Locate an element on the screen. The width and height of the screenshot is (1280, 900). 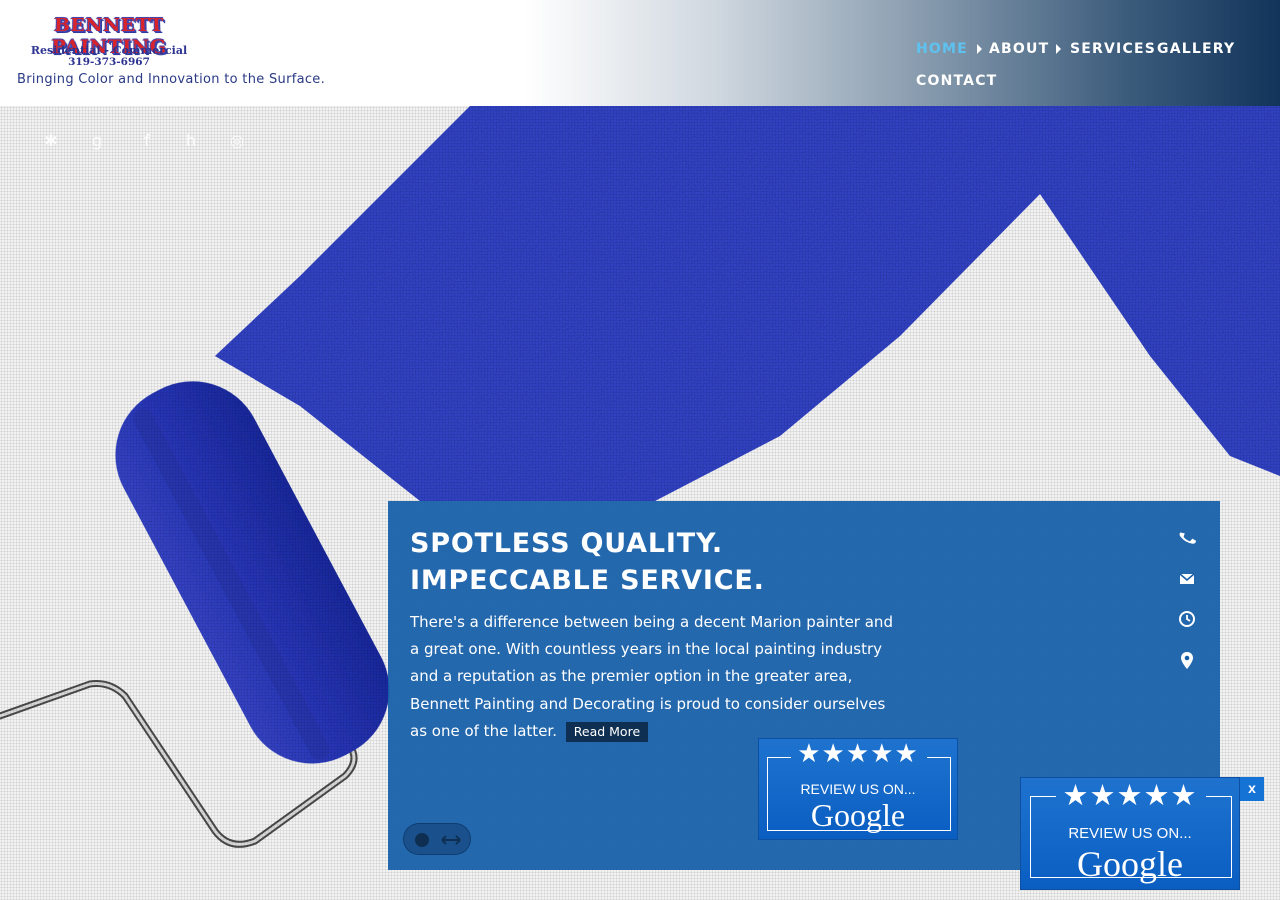
slider-dot is located at coordinates (422, 840).